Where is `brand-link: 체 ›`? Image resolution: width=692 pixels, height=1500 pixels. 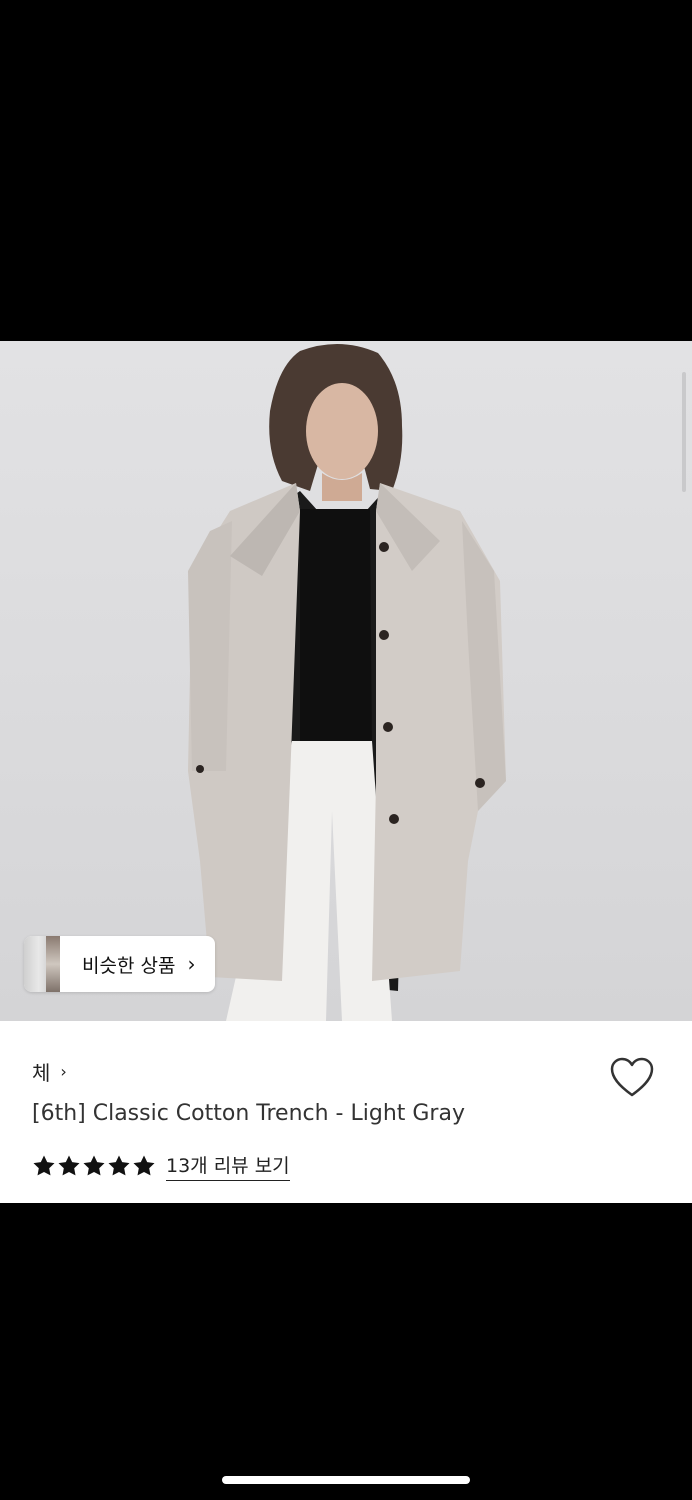 brand-link: 체 › is located at coordinates (49, 1071).